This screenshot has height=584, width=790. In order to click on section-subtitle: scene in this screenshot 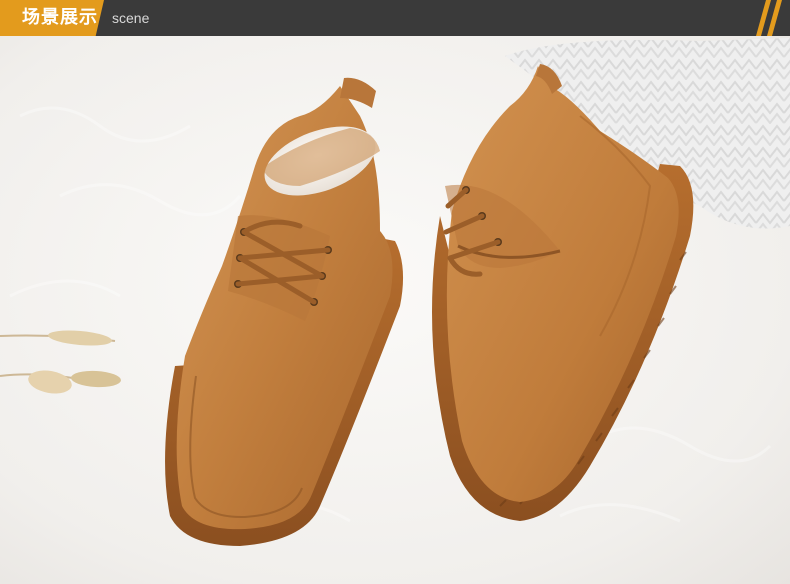, I will do `click(131, 18)`.